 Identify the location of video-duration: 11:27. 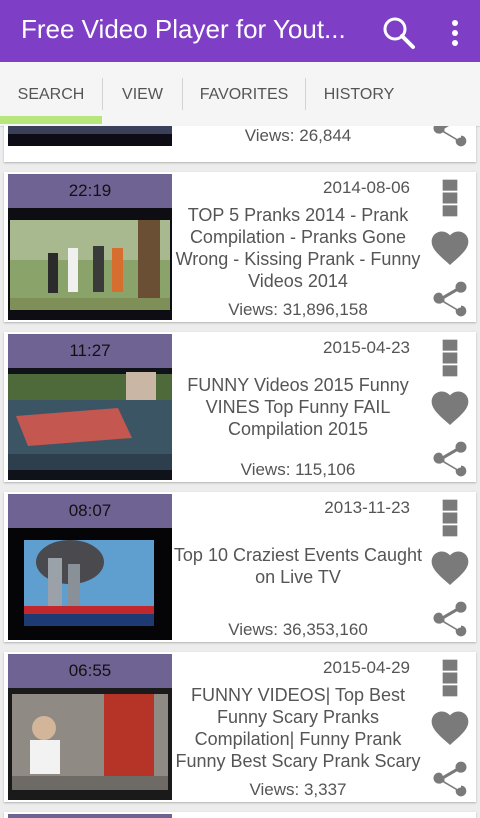
(90, 351).